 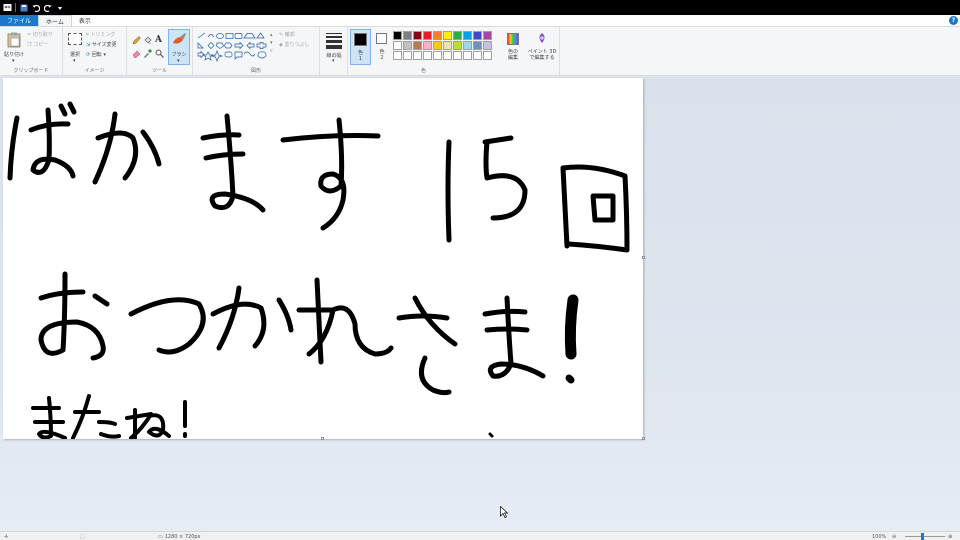 I want to click on redo-icon, so click(x=48, y=8).